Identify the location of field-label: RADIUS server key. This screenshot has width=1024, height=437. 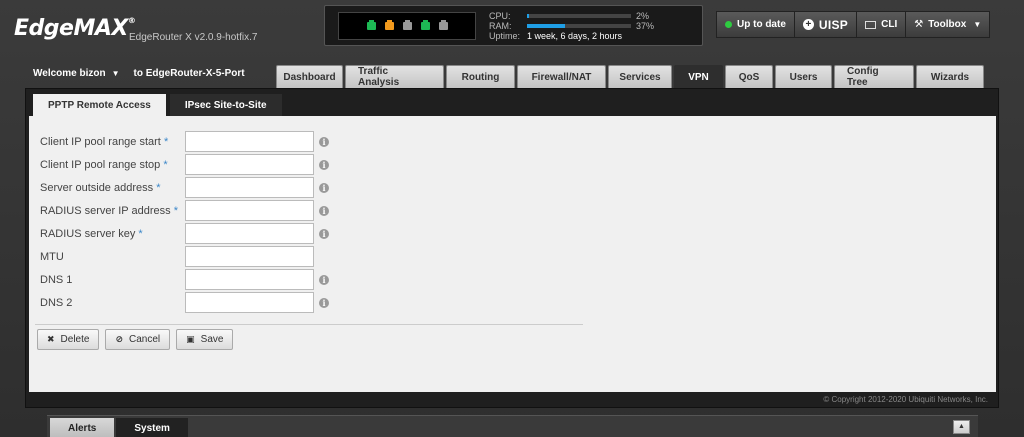
(88, 233).